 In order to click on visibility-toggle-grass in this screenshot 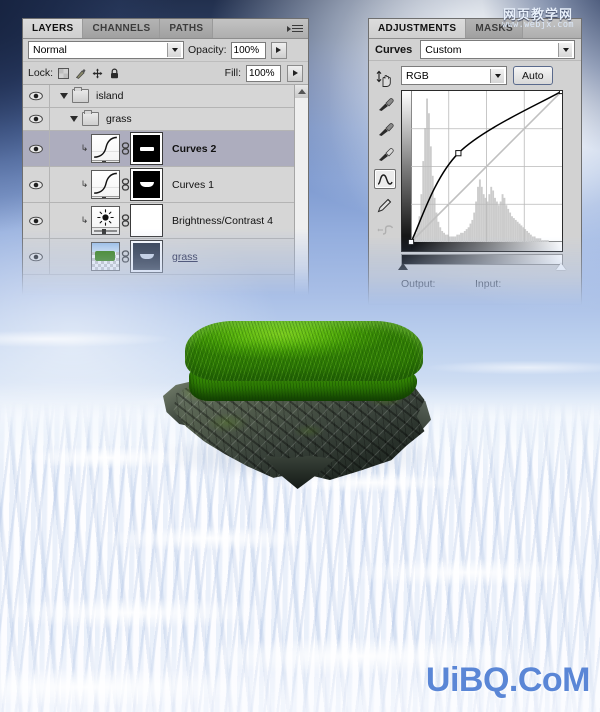, I will do `click(36, 256)`.